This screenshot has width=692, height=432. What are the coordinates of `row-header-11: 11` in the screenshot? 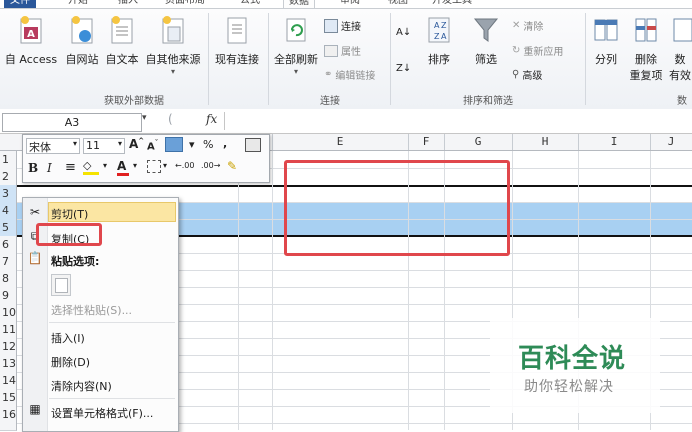 It's located at (8, 330).